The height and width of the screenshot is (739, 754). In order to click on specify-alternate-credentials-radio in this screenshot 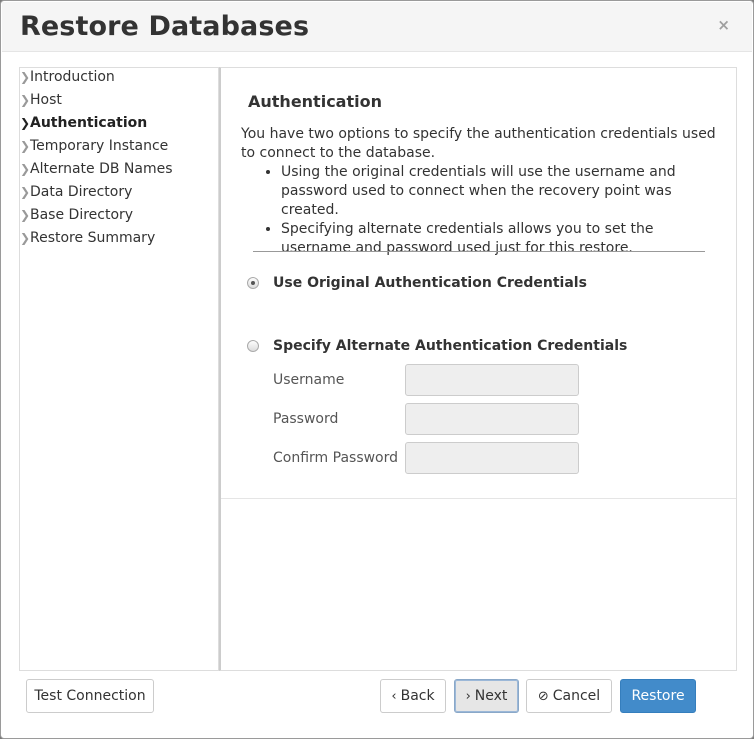, I will do `click(253, 346)`.